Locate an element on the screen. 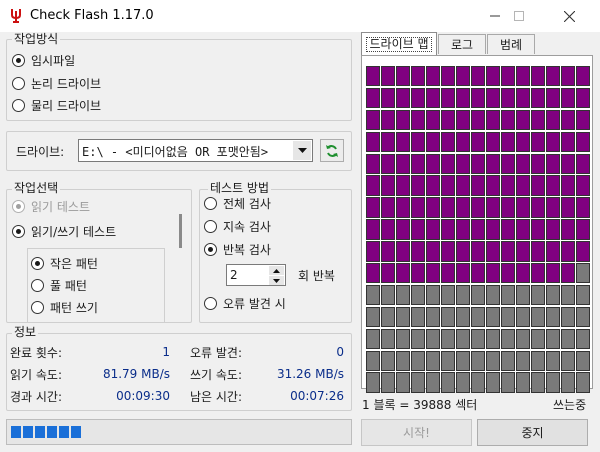 This screenshot has height=452, width=600. pattern-write-radio: 패턴 쓰기 is located at coordinates (64, 307).